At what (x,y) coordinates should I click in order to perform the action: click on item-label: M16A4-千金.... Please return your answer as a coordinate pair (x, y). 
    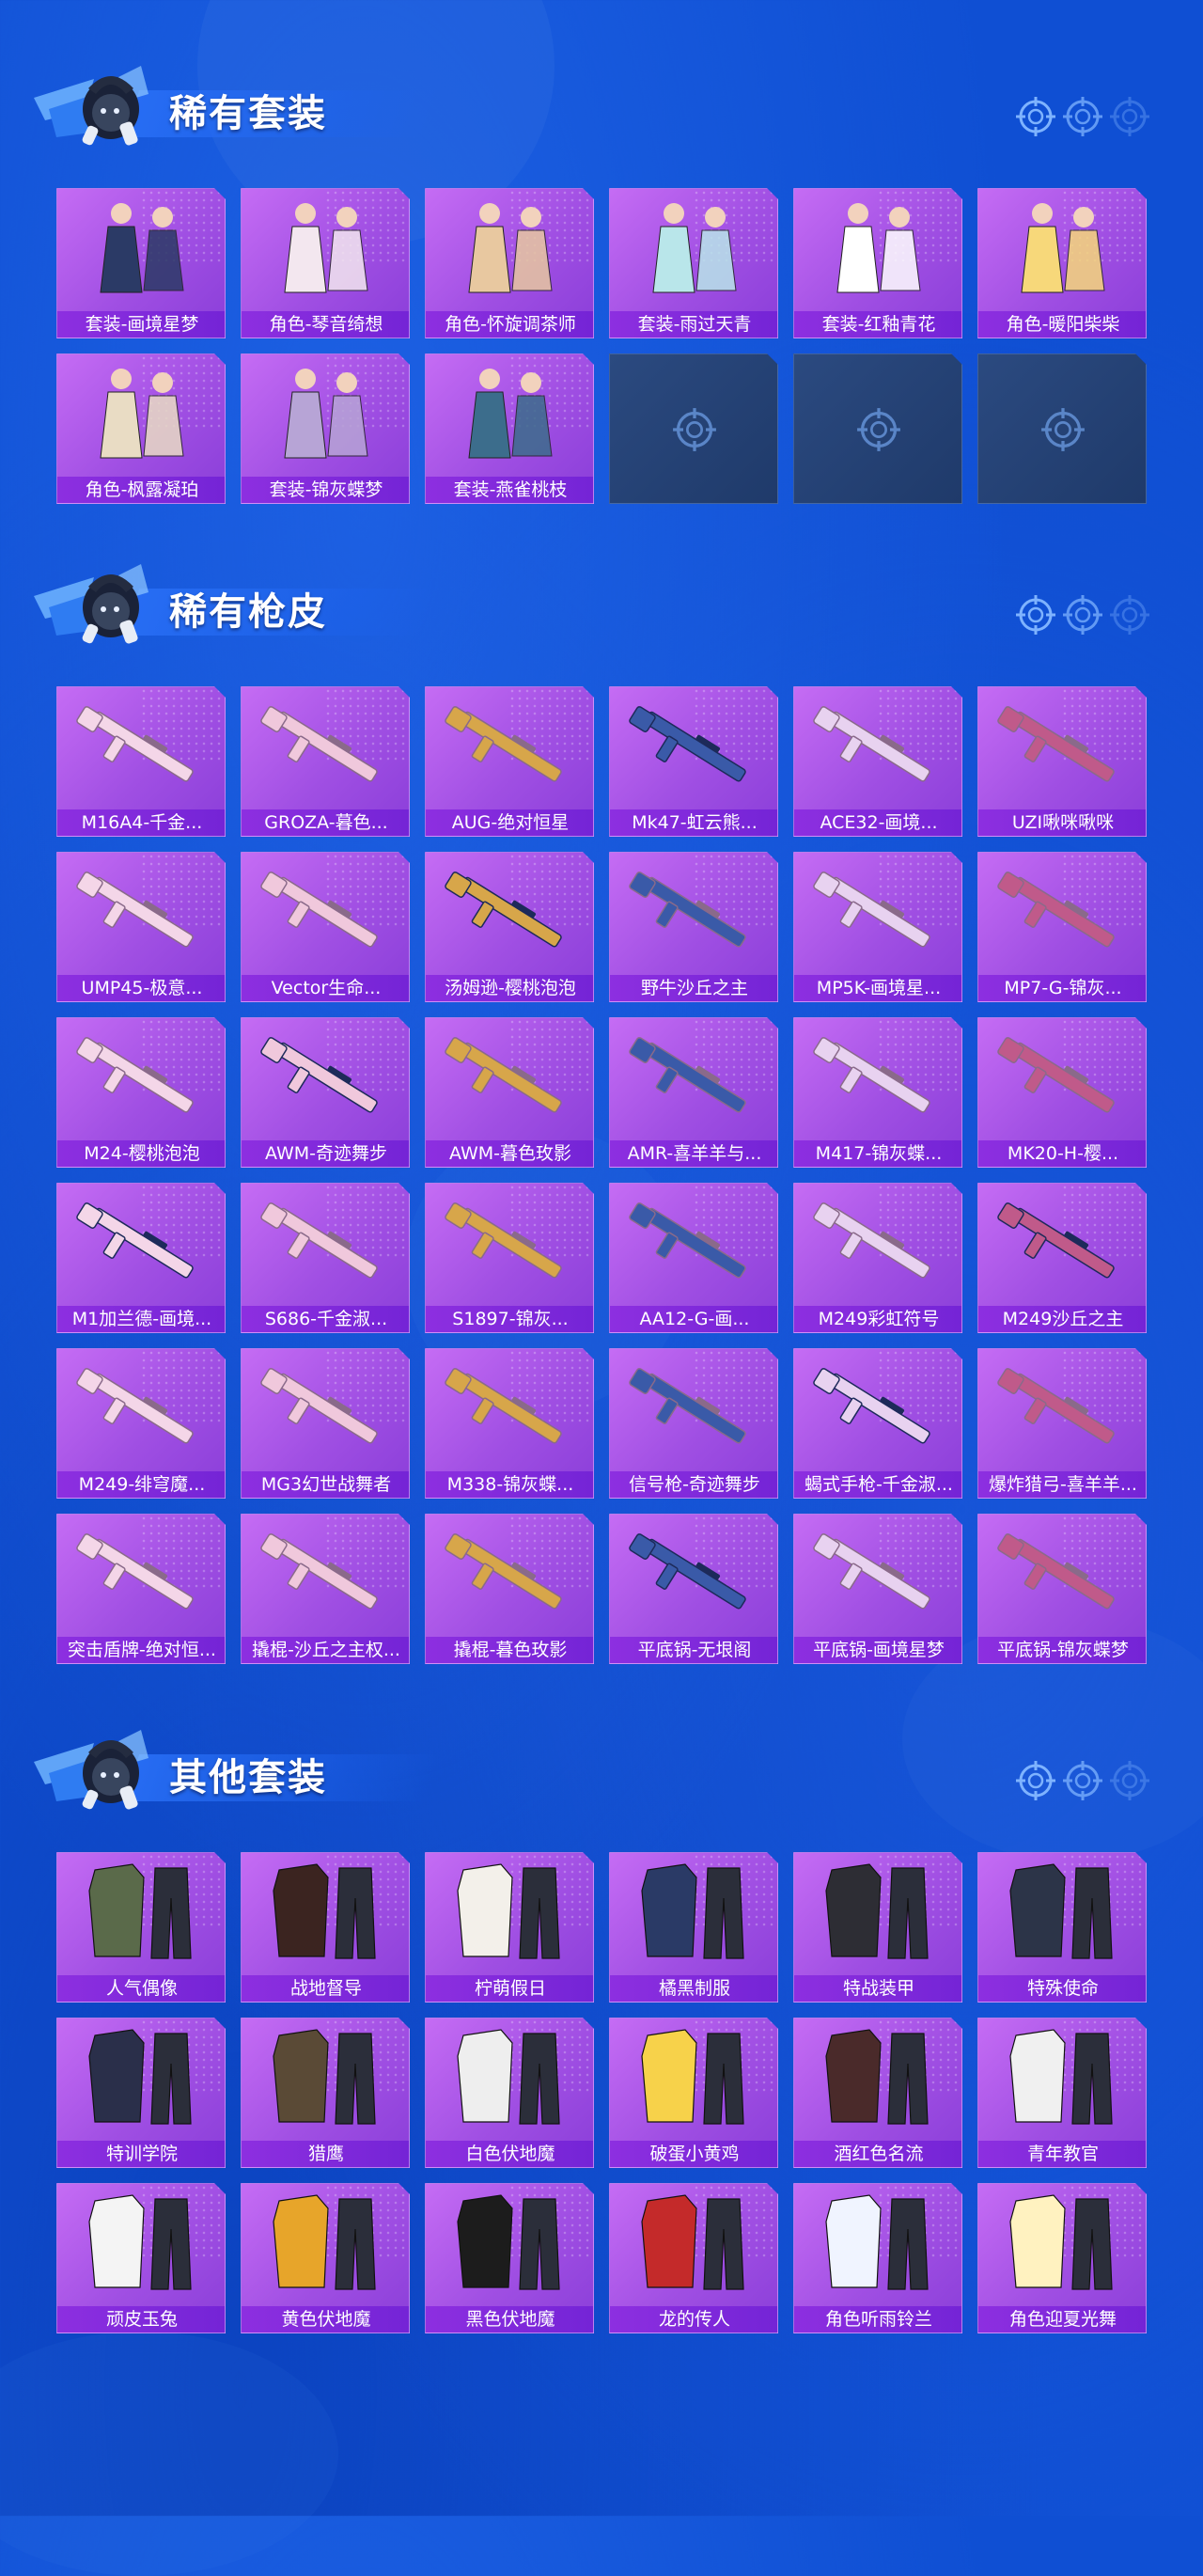
    Looking at the image, I should click on (141, 823).